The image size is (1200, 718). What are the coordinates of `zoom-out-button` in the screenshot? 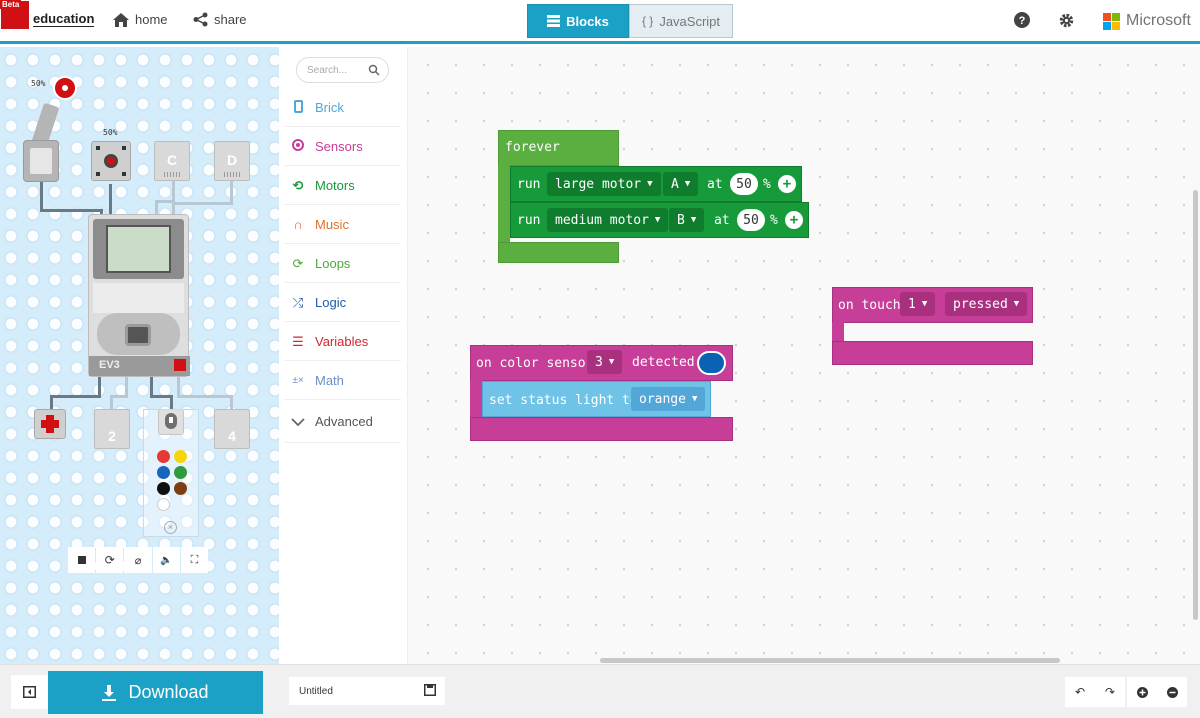 It's located at (1172, 692).